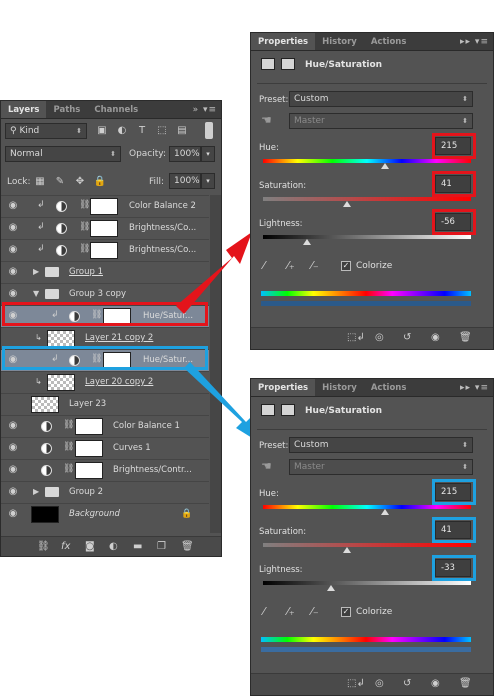 The width and height of the screenshot is (494, 700). What do you see at coordinates (36, 293) in the screenshot?
I see `collapse-triangle-icon: ▼` at bounding box center [36, 293].